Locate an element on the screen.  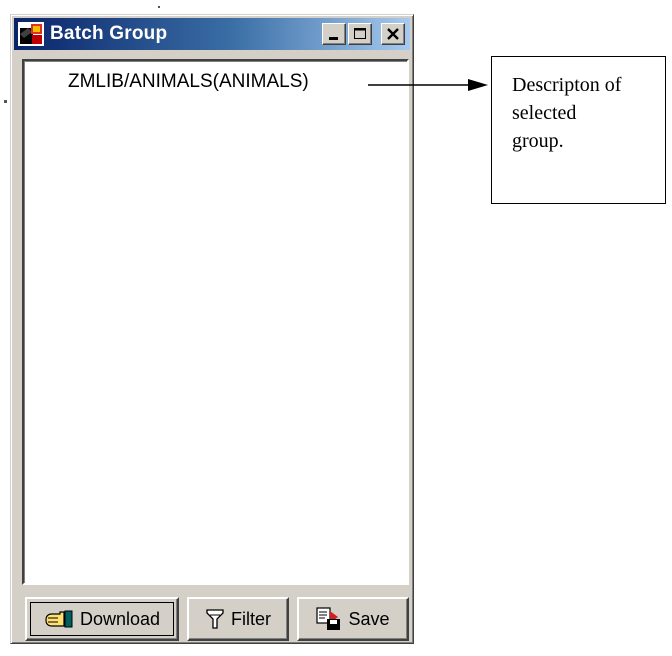
window-title: Batch Group is located at coordinates (109, 33).